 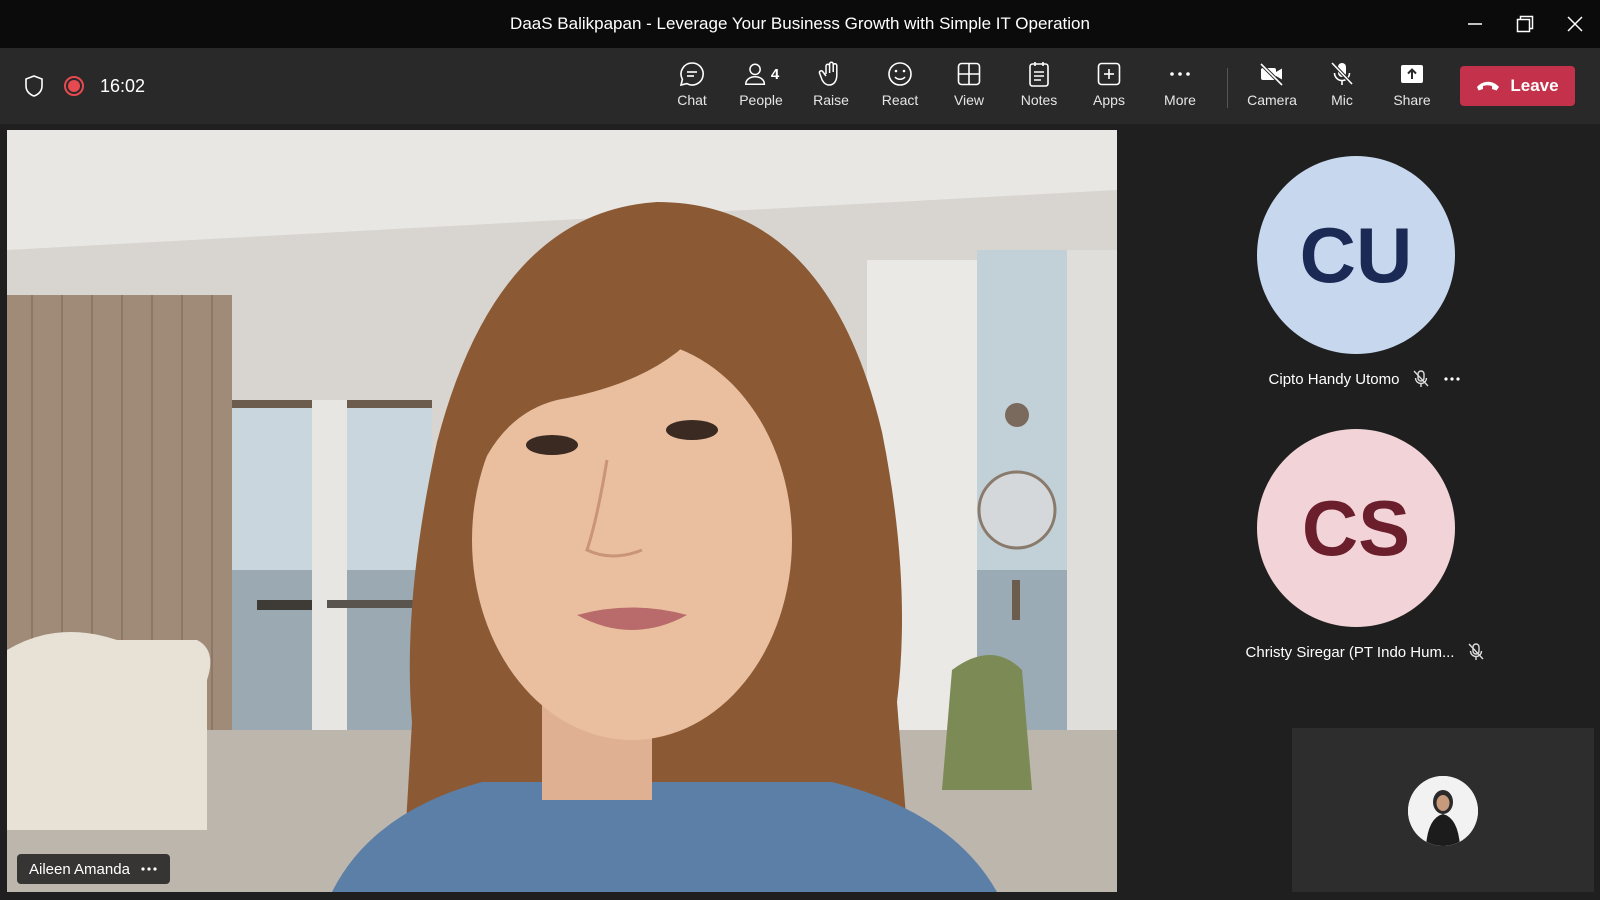 I want to click on mic-button: Mic, so click(x=1342, y=88).